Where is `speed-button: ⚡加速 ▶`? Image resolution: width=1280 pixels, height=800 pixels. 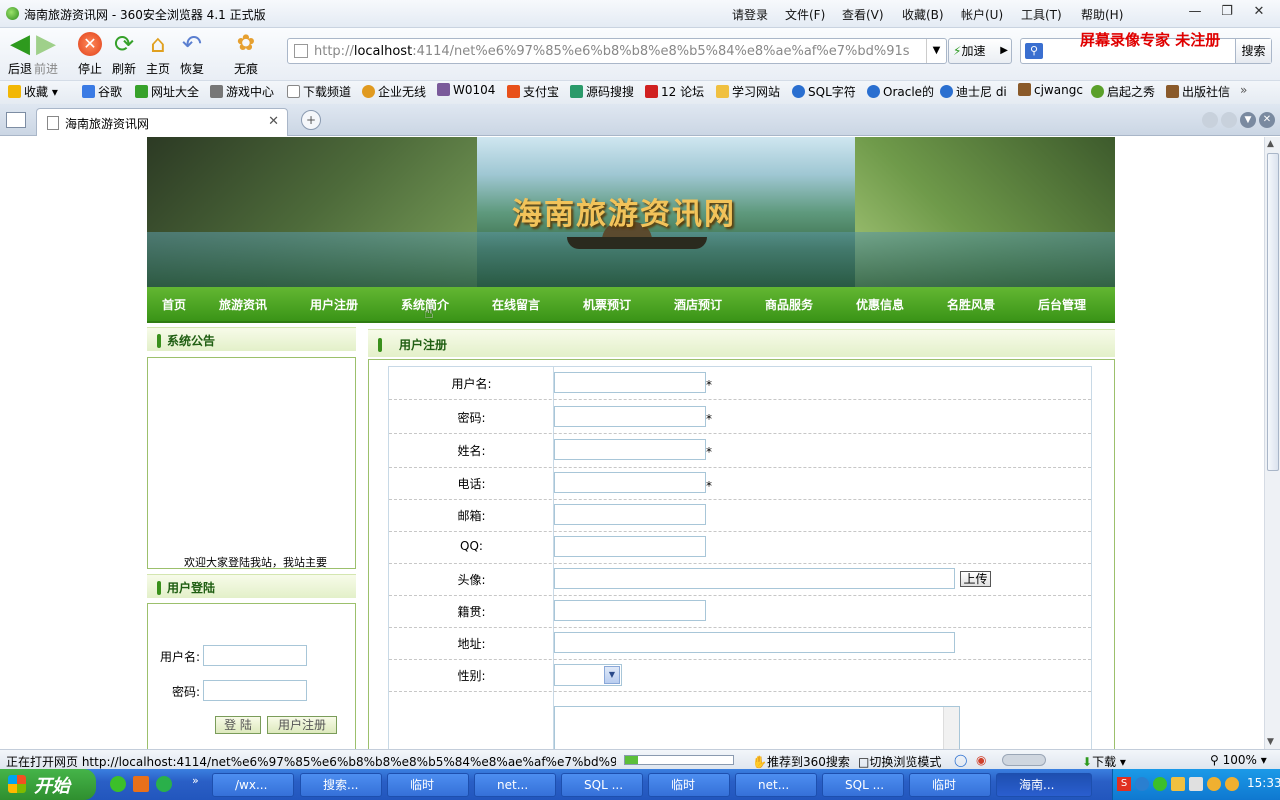 speed-button: ⚡加速 ▶ is located at coordinates (980, 51).